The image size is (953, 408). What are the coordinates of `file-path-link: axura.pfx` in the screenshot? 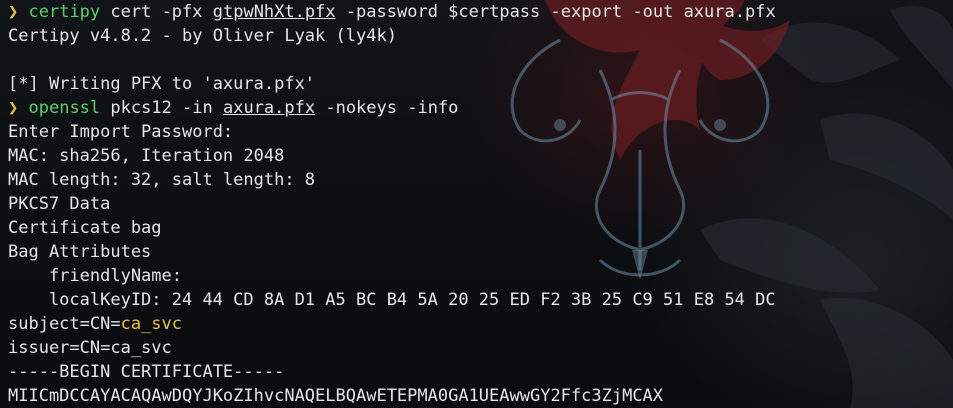 It's located at (269, 108).